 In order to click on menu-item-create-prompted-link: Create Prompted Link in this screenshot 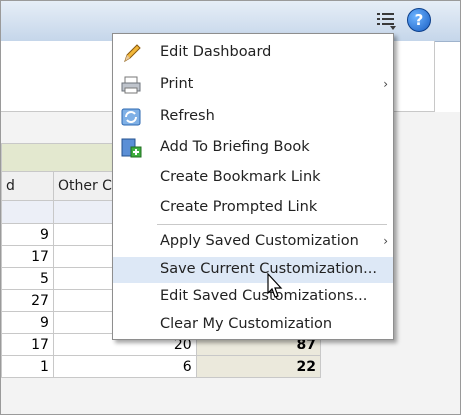, I will do `click(253, 208)`.